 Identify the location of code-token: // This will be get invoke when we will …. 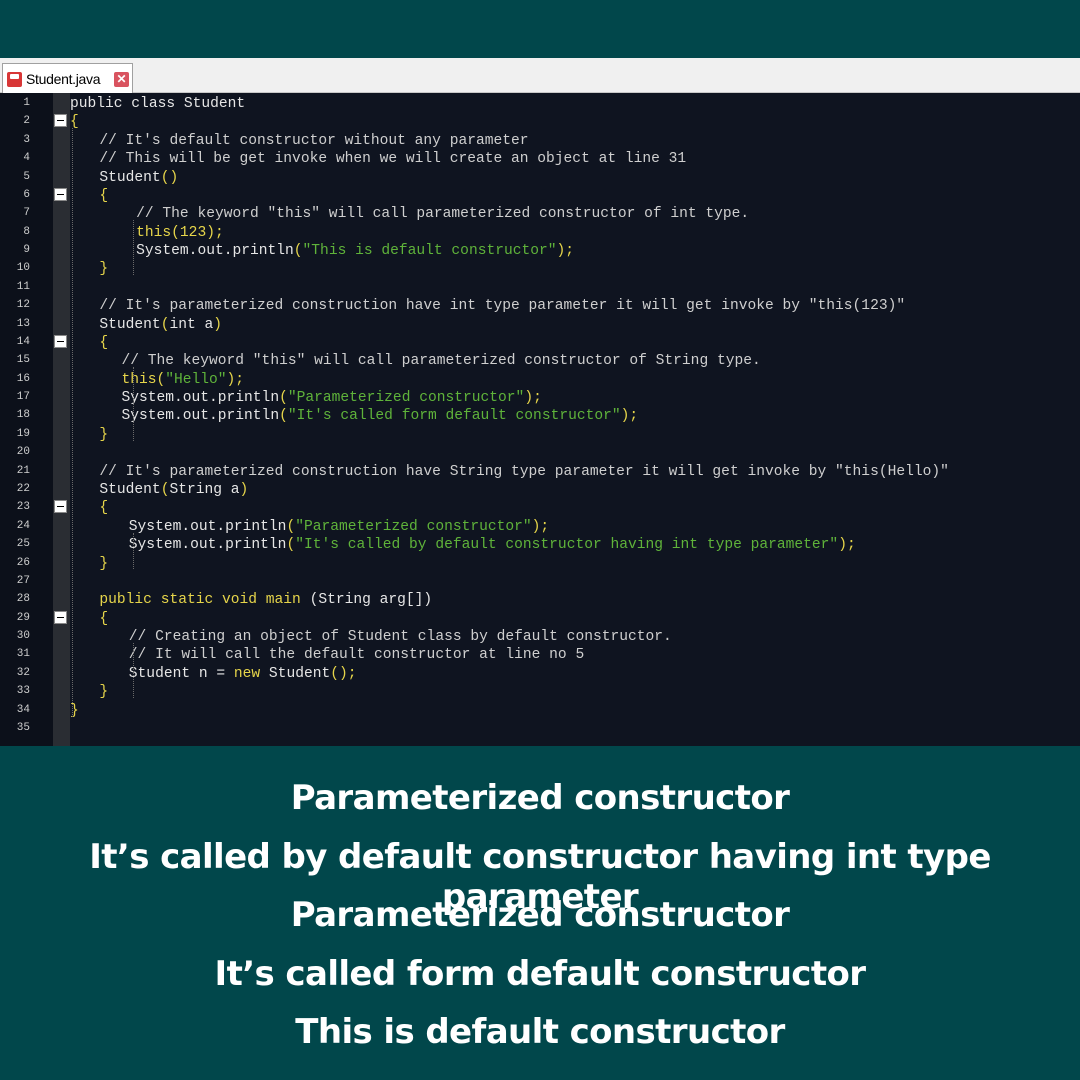
(393, 159).